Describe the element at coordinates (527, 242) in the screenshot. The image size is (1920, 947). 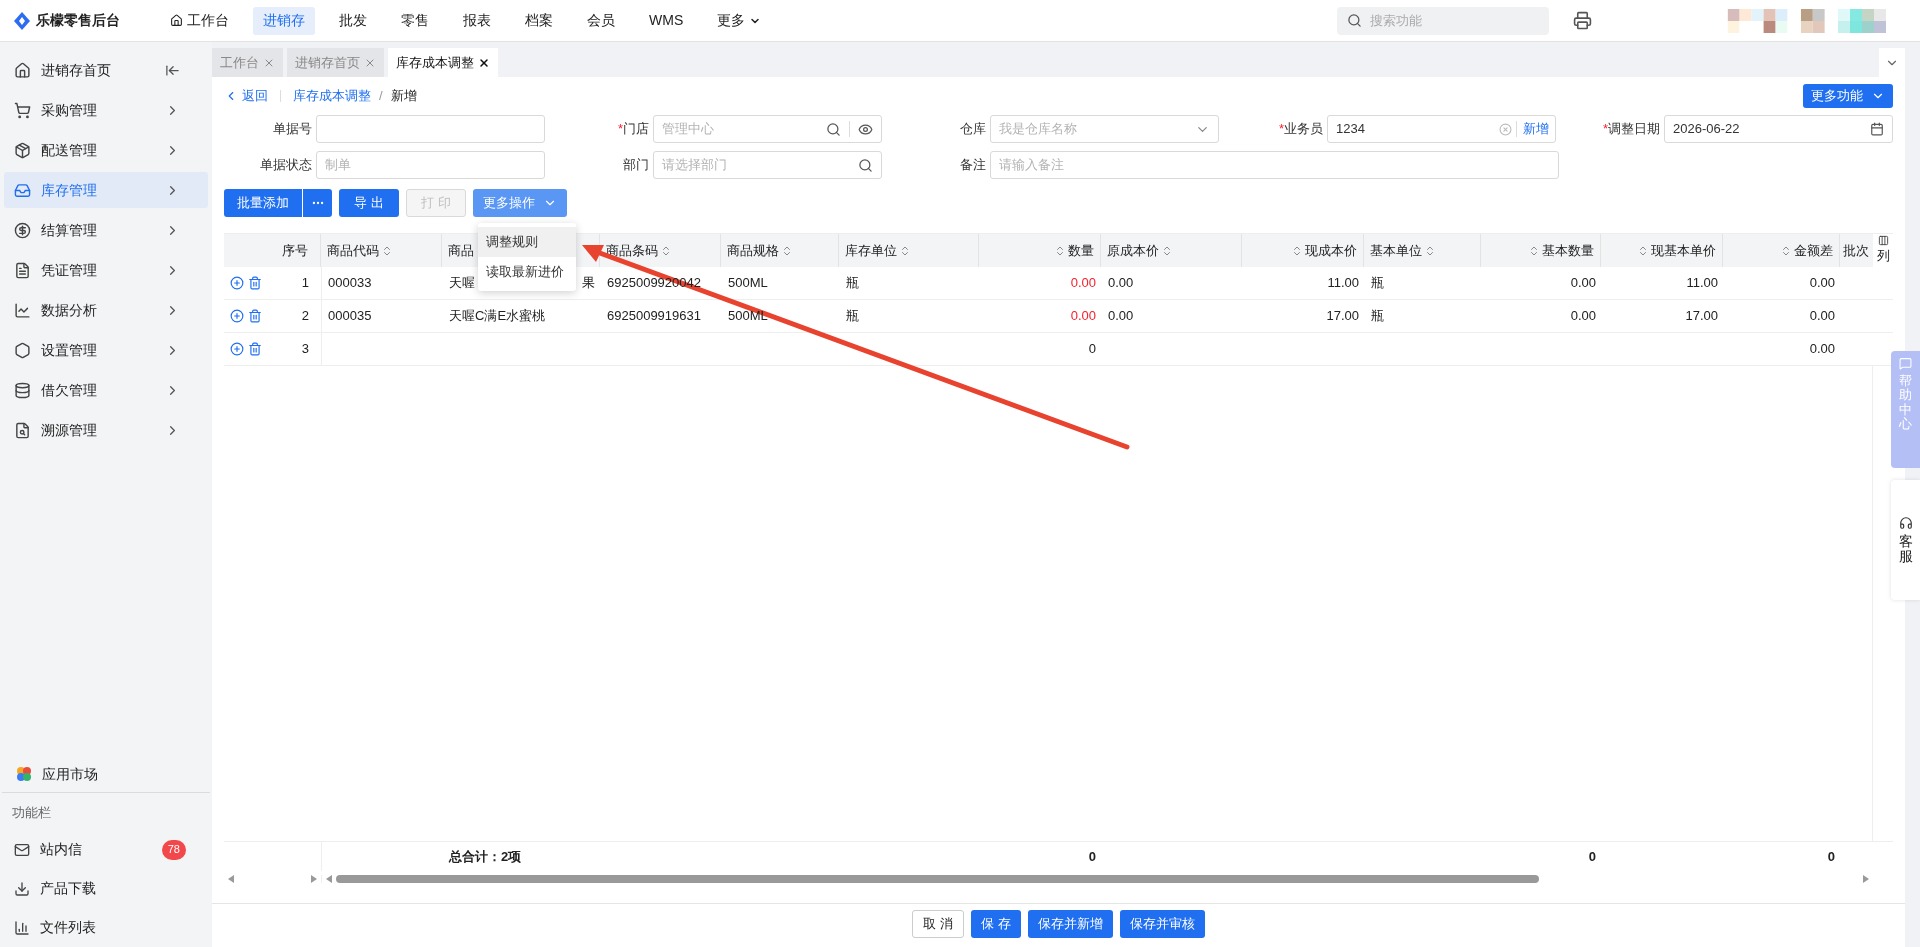
I see `menu-item: 调整规则` at that location.